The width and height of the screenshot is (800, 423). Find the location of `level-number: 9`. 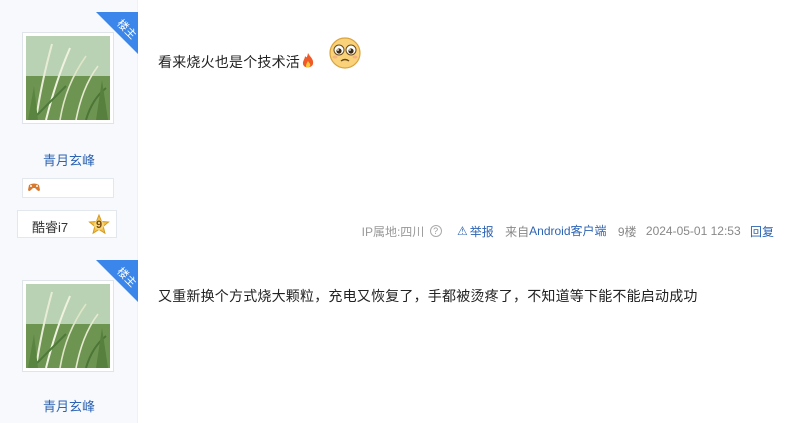

level-number: 9 is located at coordinates (99, 225).